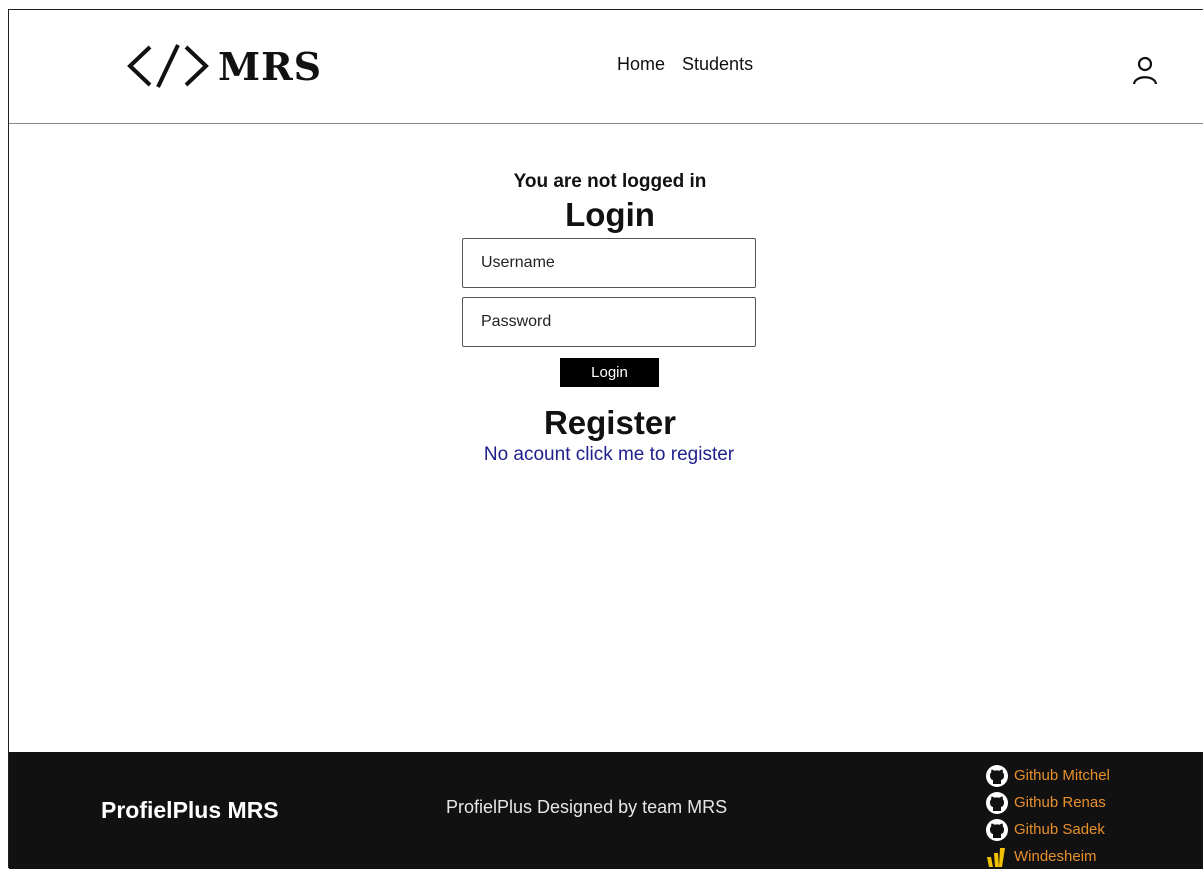  I want to click on logo-text: MRS, so click(270, 66).